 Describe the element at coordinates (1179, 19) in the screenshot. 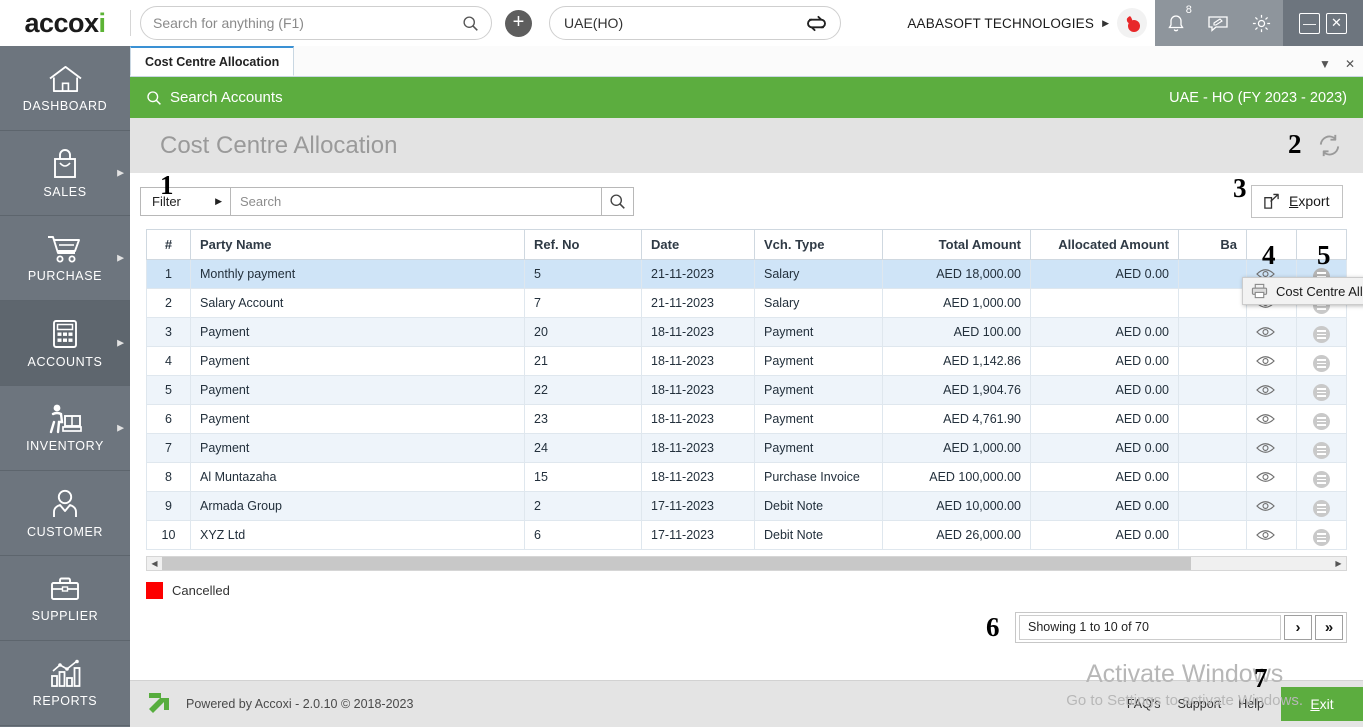

I see `bell-icon: 8` at that location.